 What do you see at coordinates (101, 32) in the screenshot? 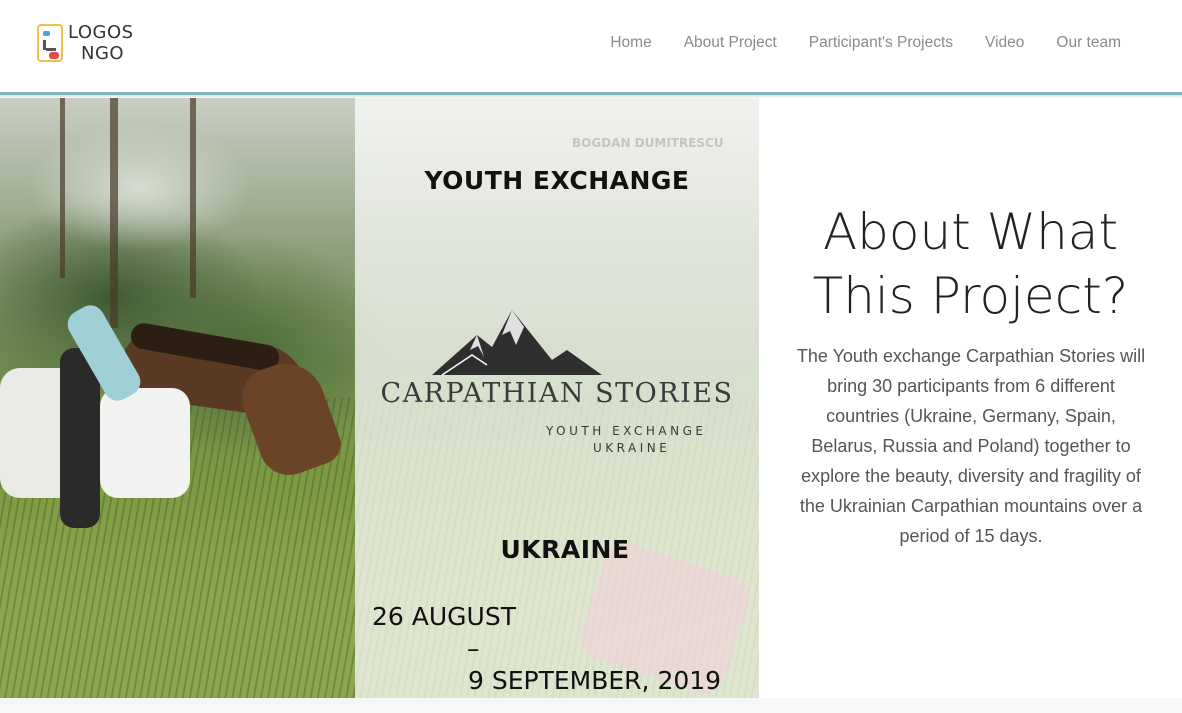
I see `logo-text-line1: LOGOS` at bounding box center [101, 32].